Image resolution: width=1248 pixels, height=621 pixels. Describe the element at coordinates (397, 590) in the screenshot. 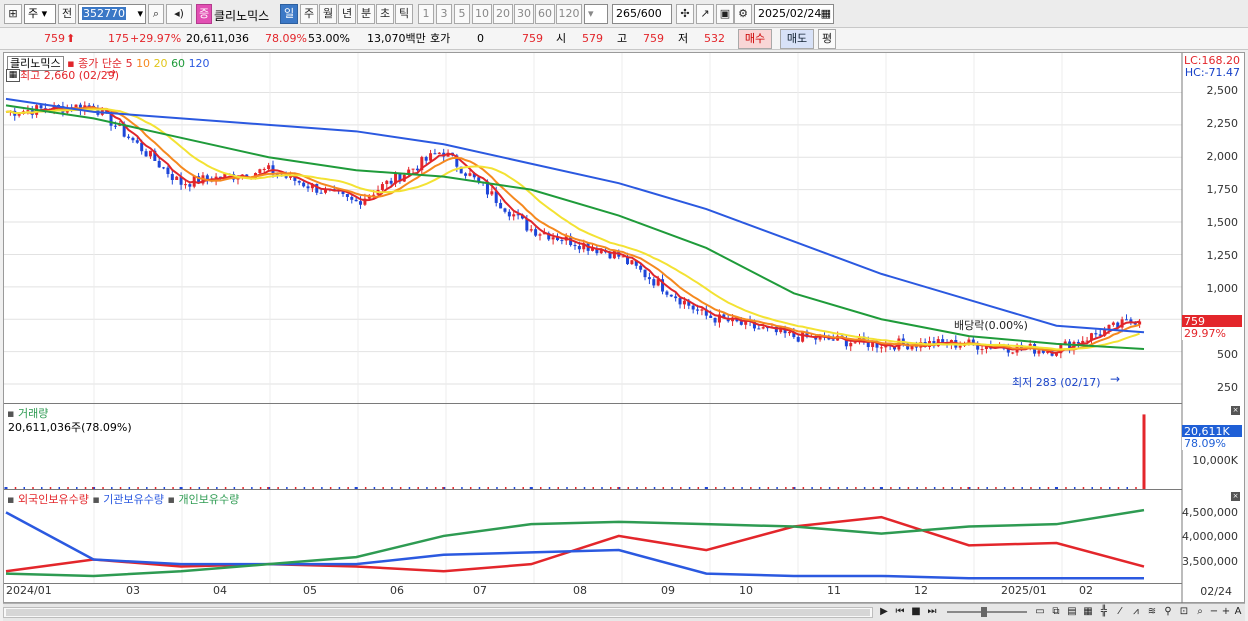

I see `x-label: 06` at that location.